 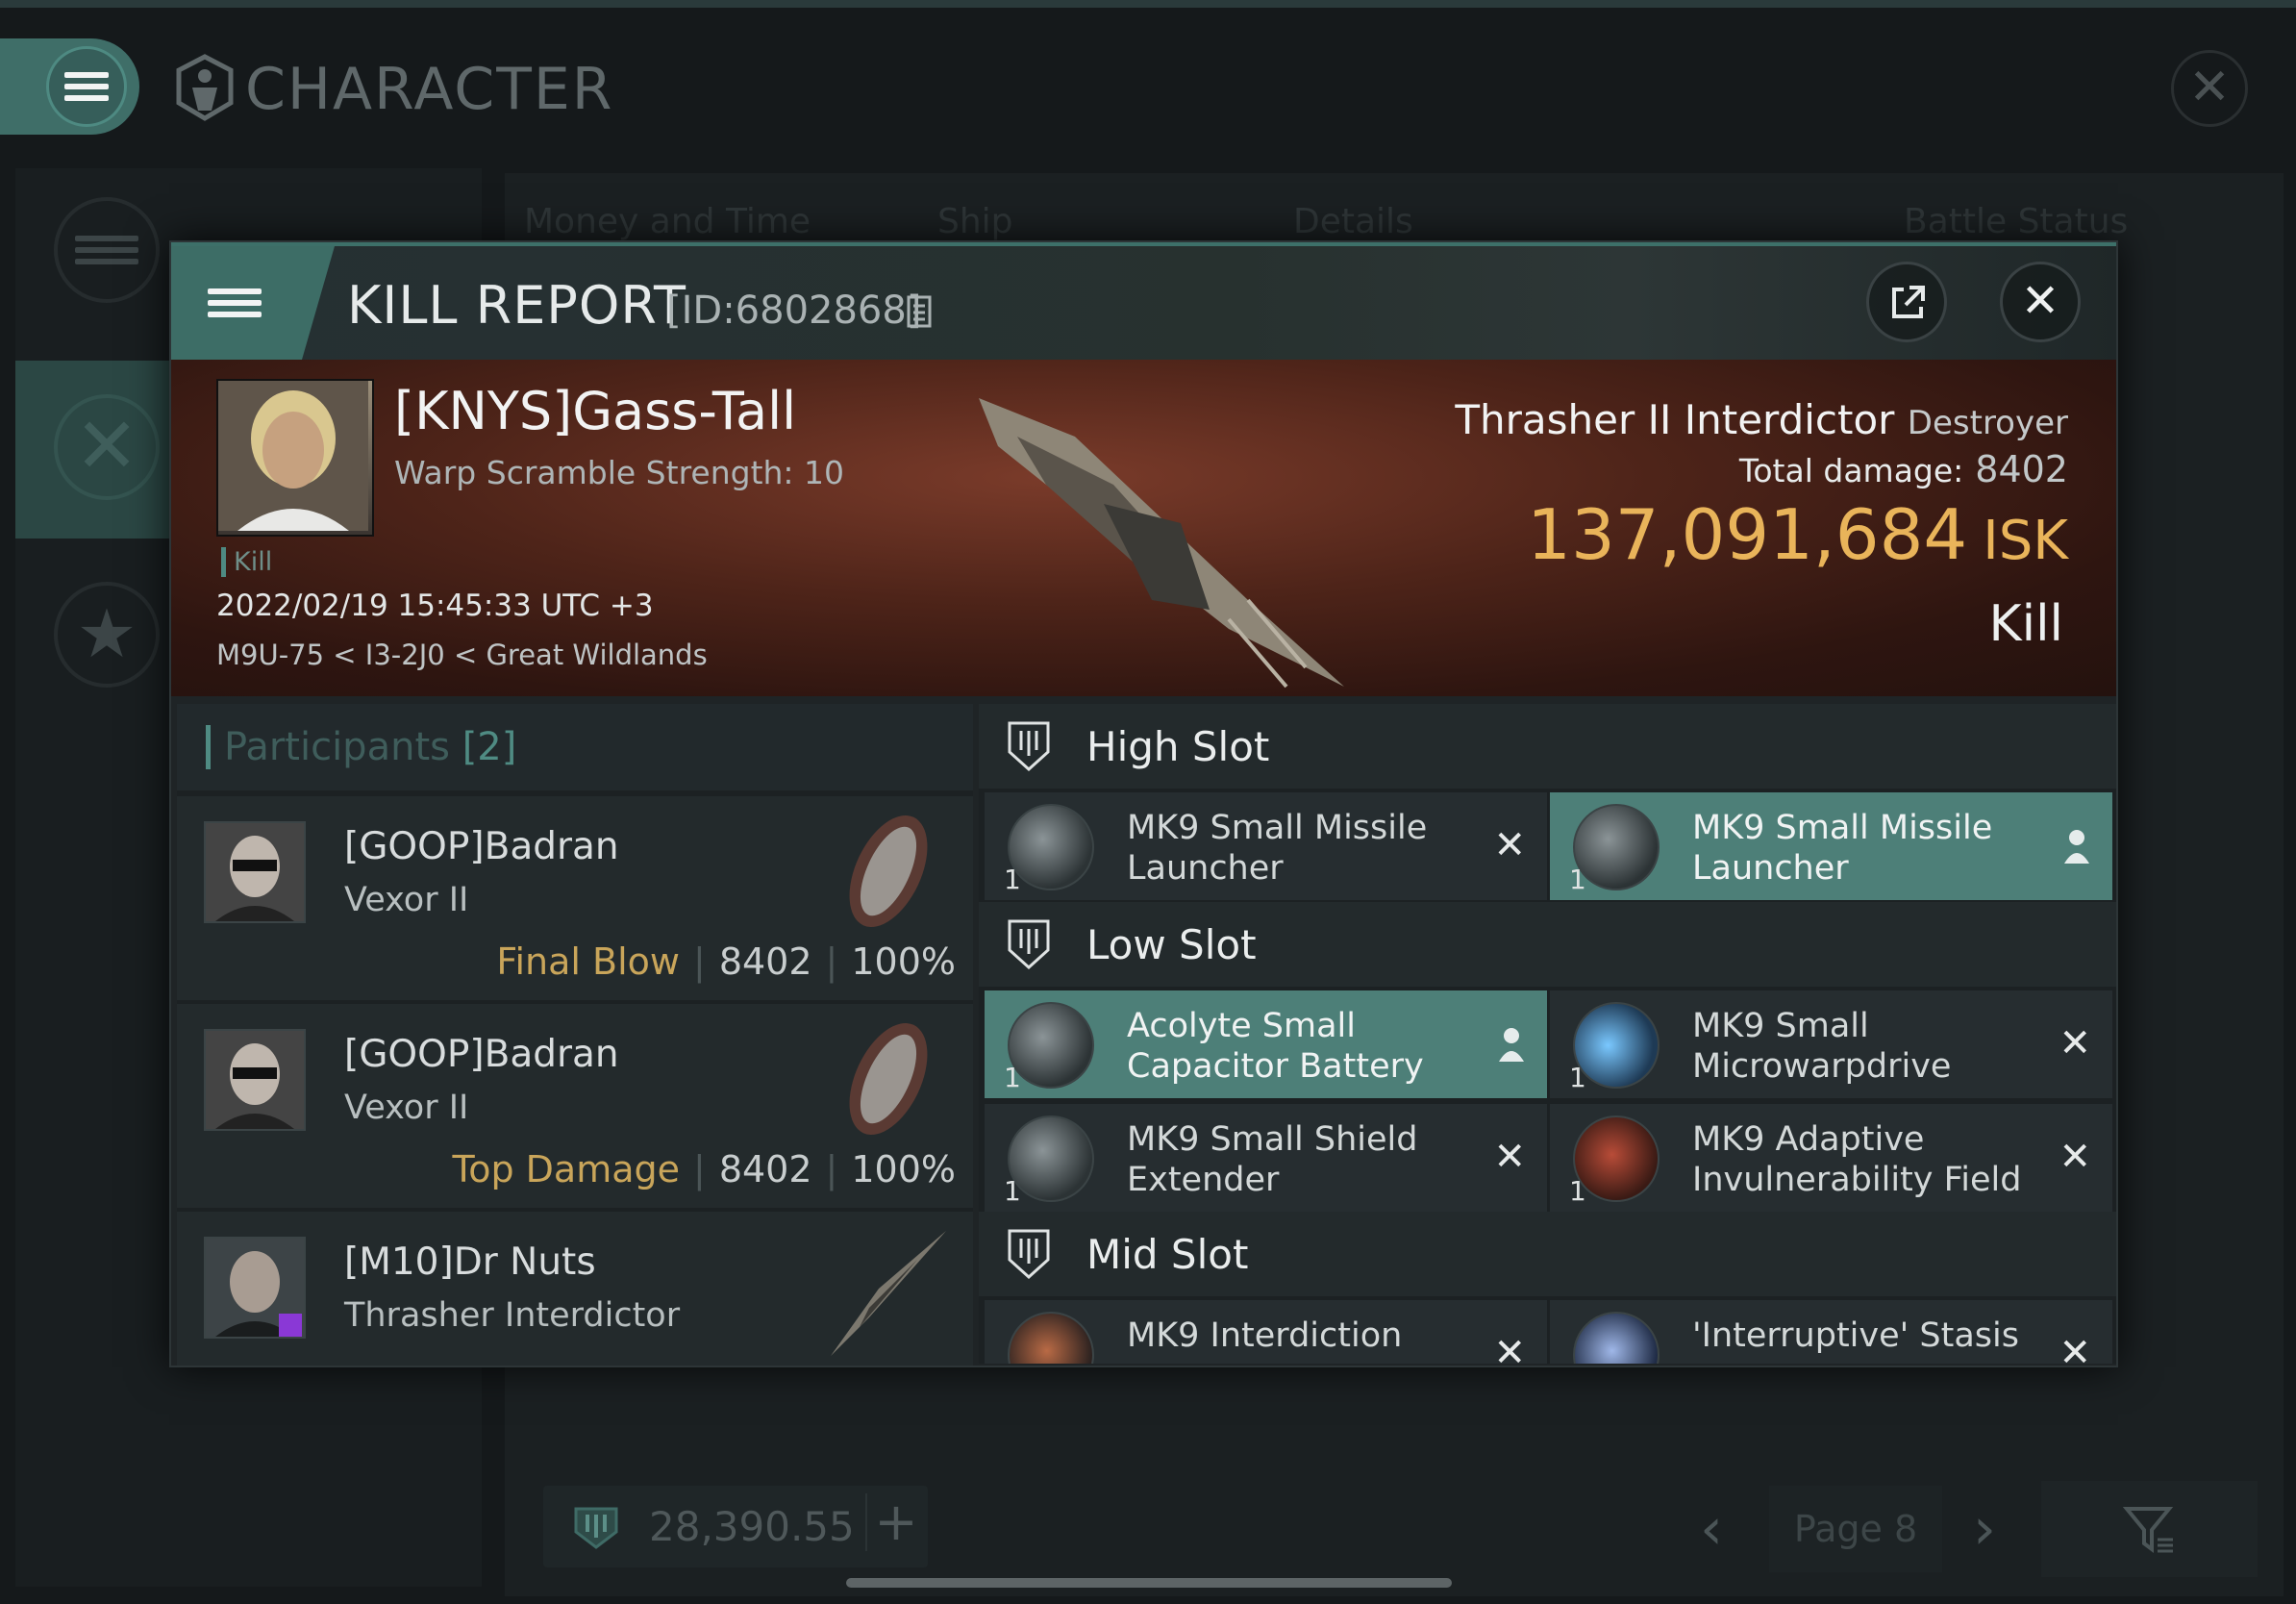 I want to click on filter-icon, so click(x=2148, y=1530).